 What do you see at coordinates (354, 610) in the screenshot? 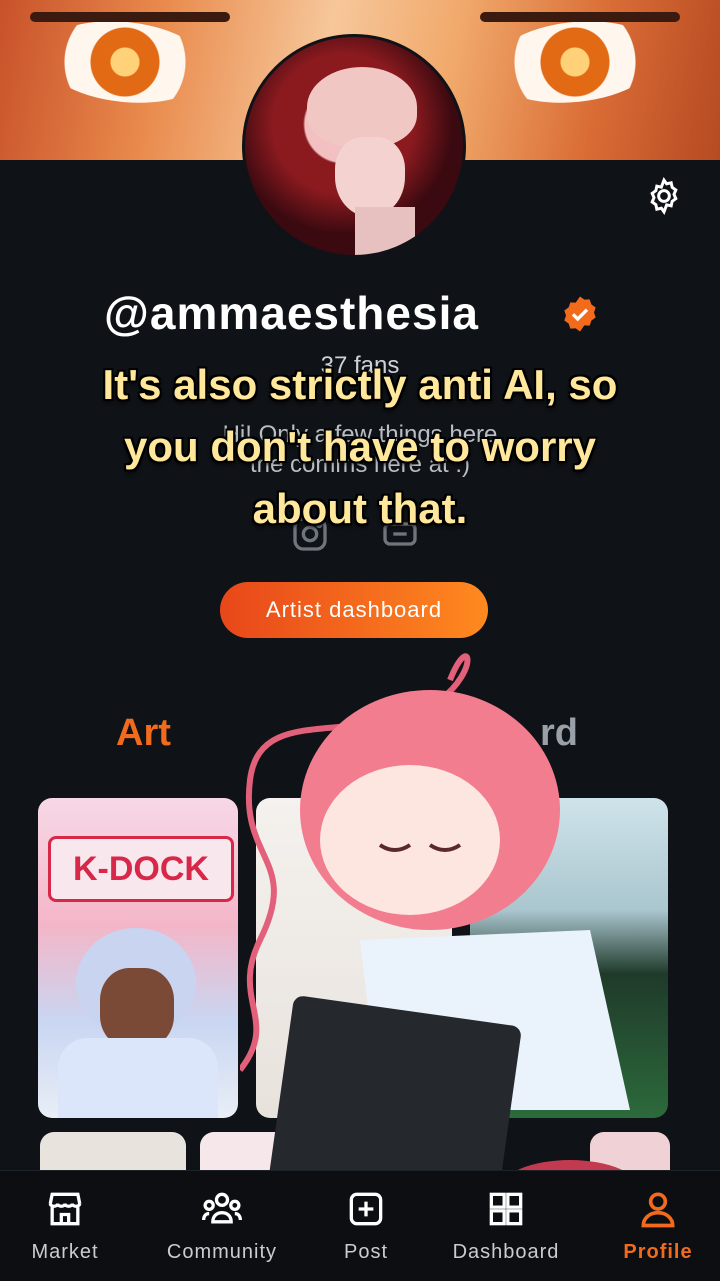
I see `artist-dashboard-button: Artist dashboard` at bounding box center [354, 610].